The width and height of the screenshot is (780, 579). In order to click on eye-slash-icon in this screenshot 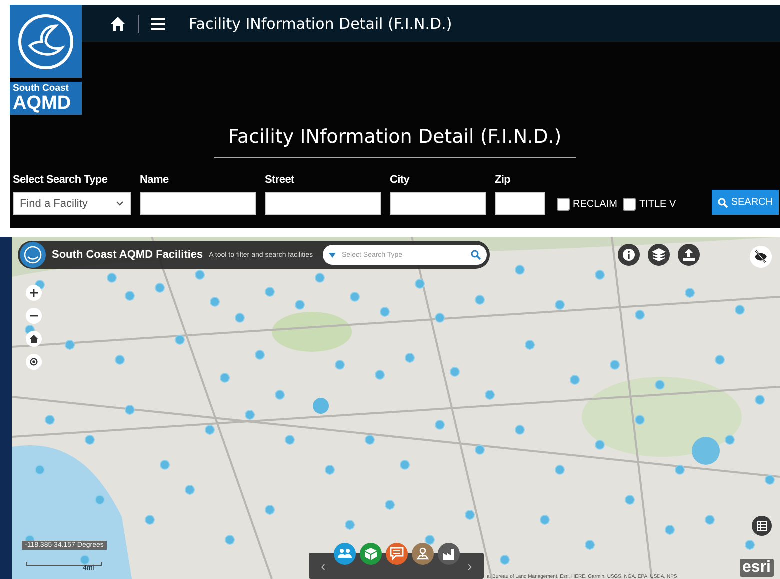, I will do `click(761, 257)`.